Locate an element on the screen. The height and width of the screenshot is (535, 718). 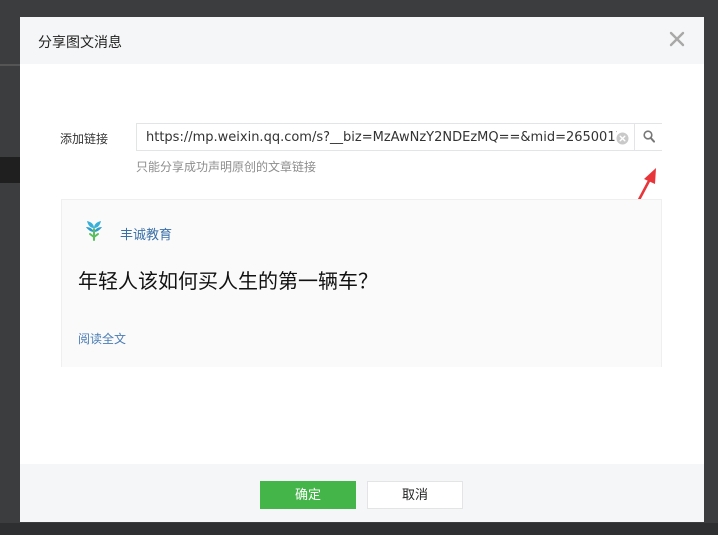
add-link-label: 添加链接 is located at coordinates (84, 139).